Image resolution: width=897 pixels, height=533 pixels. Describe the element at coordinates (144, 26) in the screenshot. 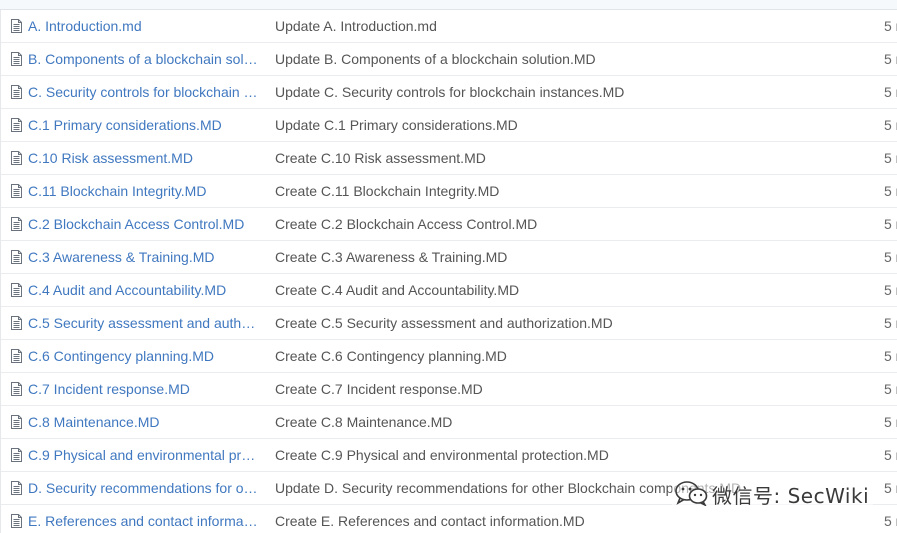

I see `file-name-link: A. Introduction.md` at that location.